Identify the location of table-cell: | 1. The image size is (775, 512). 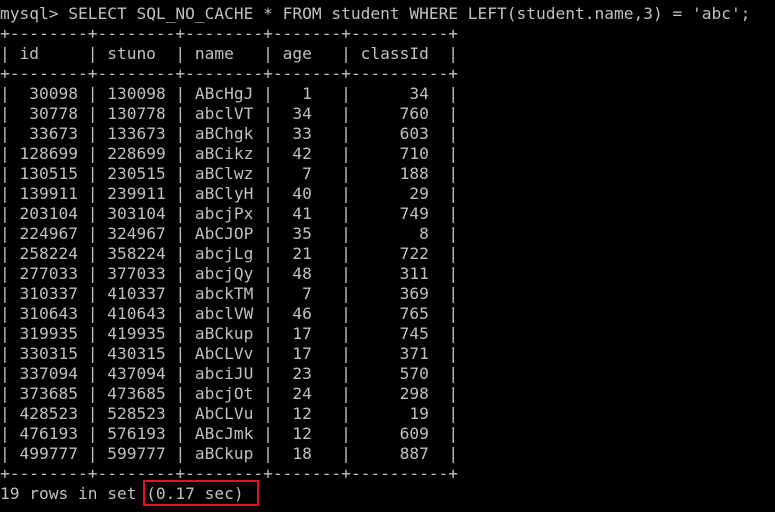
(302, 93).